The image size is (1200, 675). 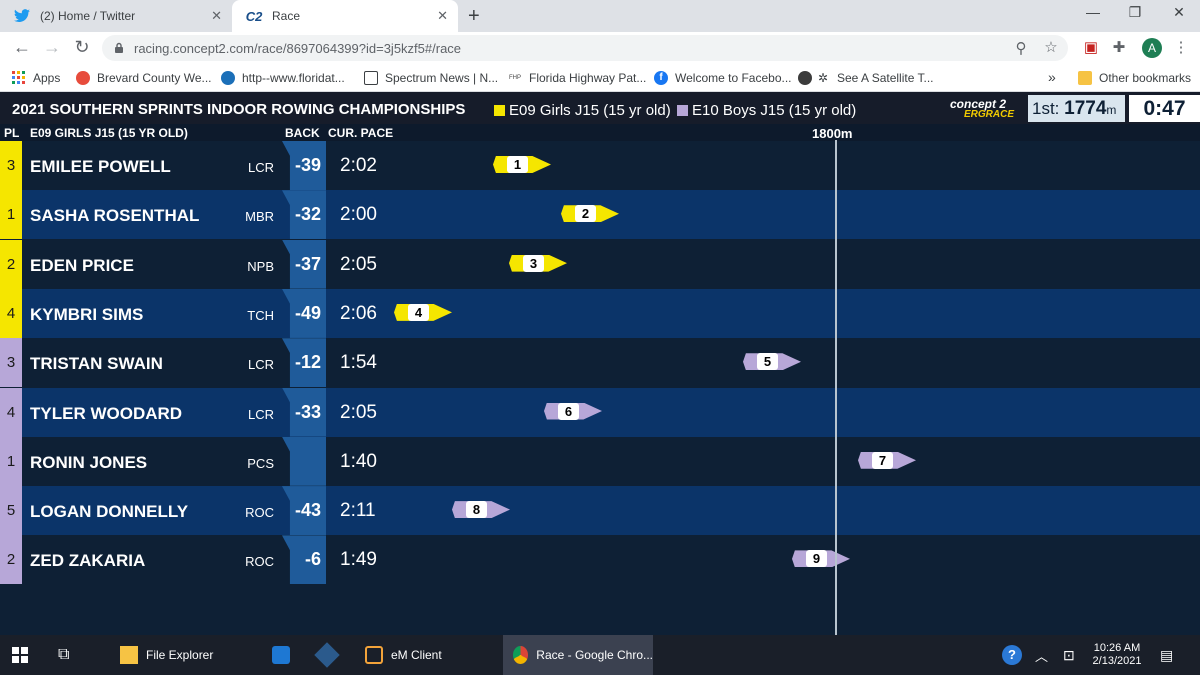 I want to click on notifications-icon: ▤, so click(x=1166, y=655).